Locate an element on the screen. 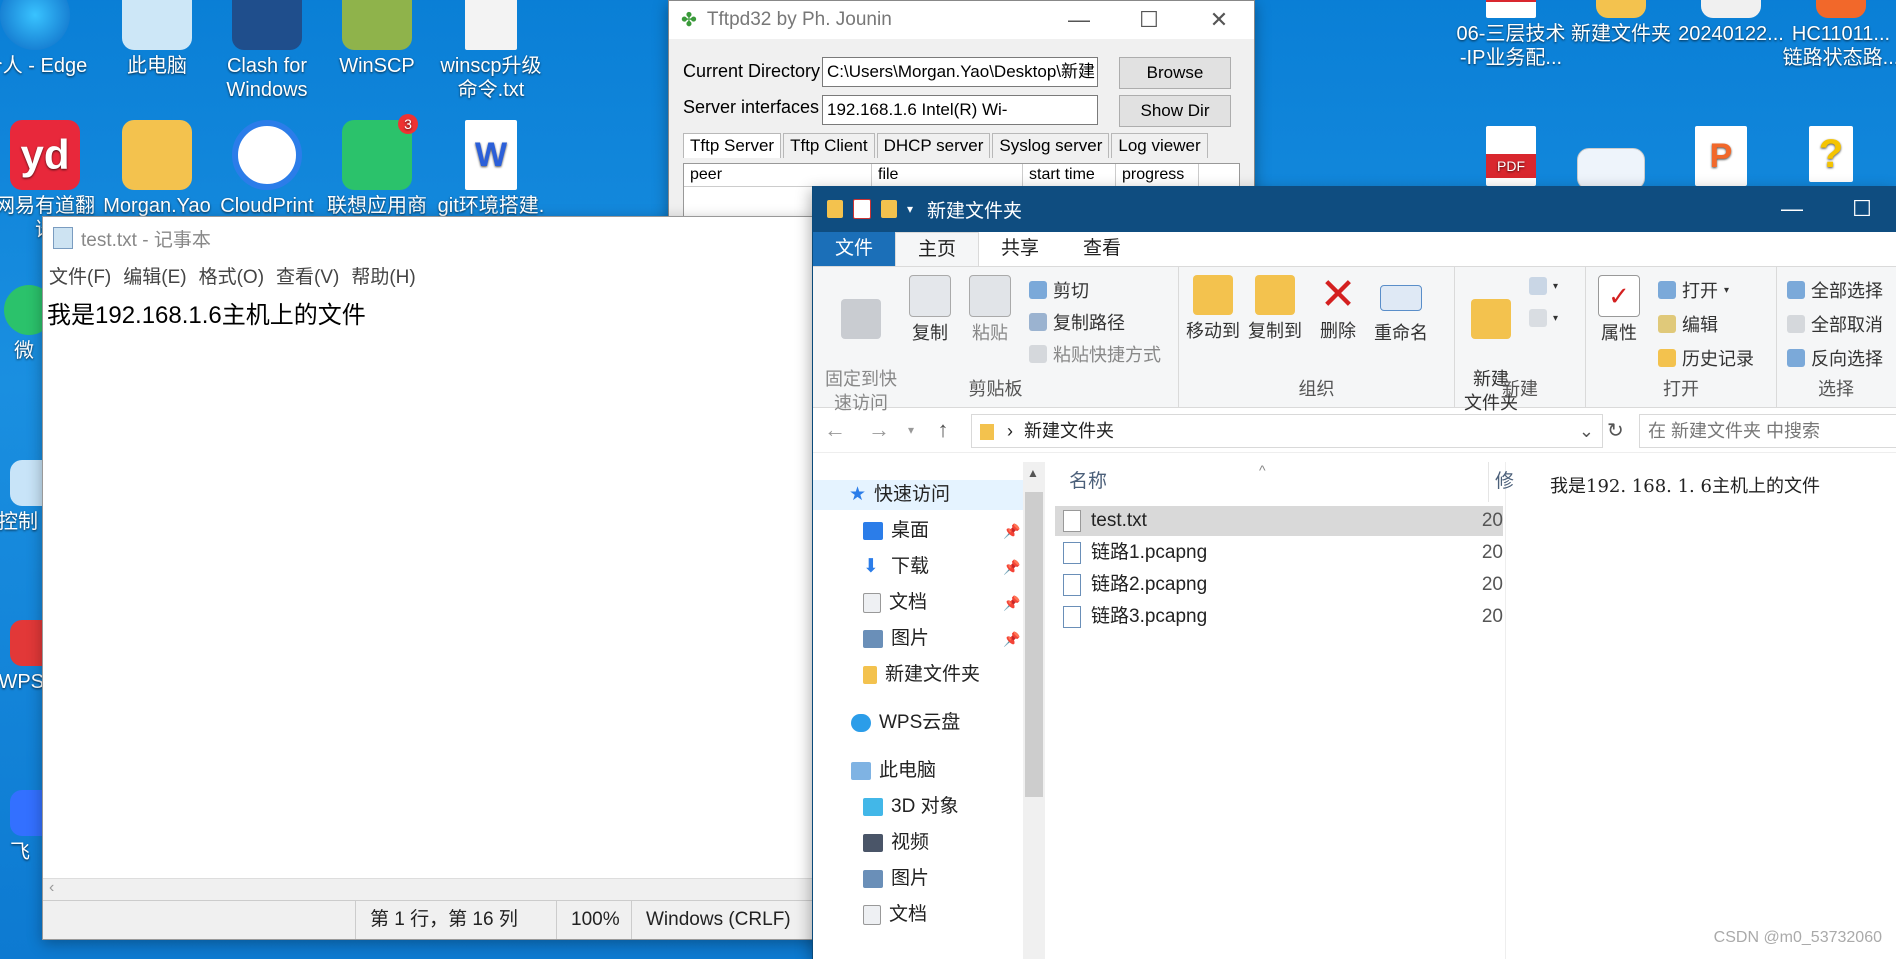 The width and height of the screenshot is (1896, 959). column-modified: 修 is located at coordinates (1501, 482).